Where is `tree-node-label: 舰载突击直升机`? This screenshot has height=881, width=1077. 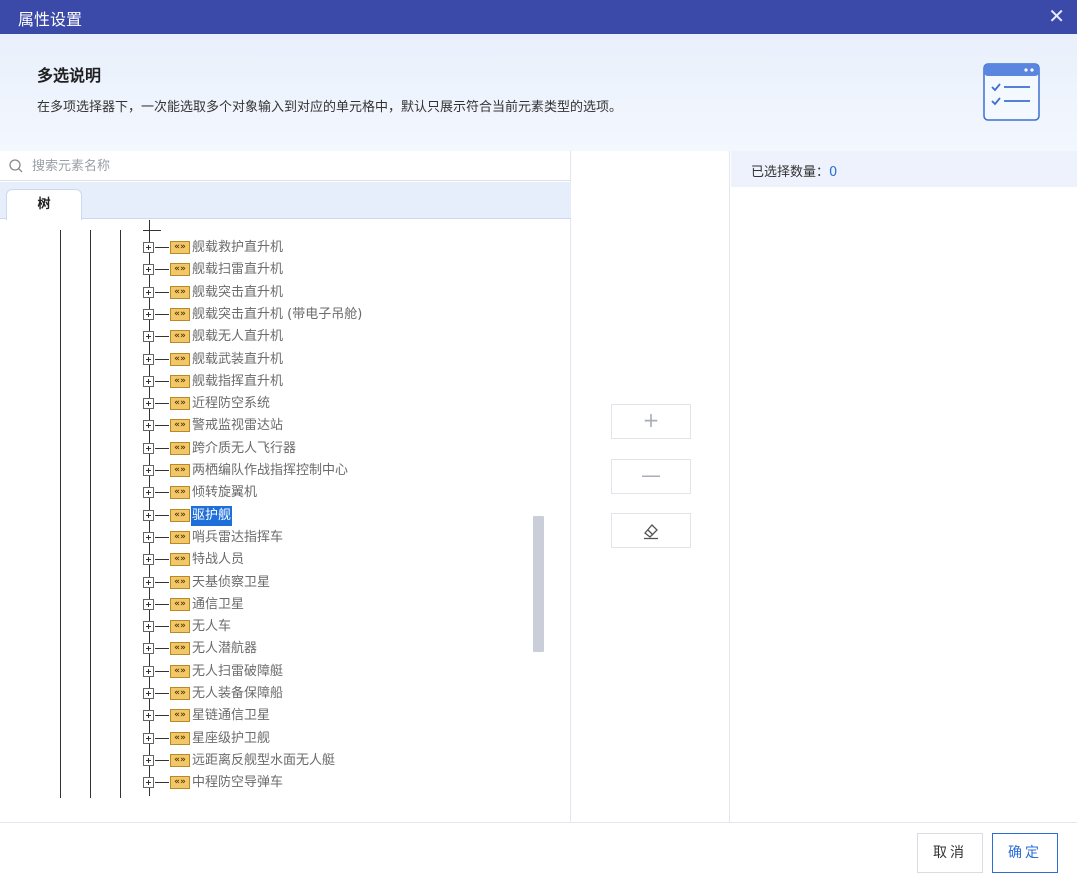 tree-node-label: 舰载突击直升机 is located at coordinates (237, 293).